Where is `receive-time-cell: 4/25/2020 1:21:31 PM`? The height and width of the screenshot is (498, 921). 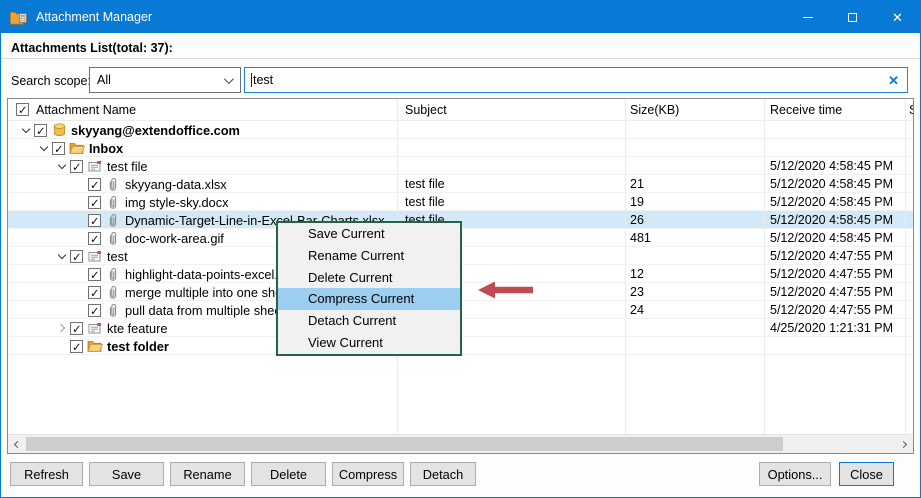
receive-time-cell: 4/25/2020 1:21:31 PM is located at coordinates (832, 328).